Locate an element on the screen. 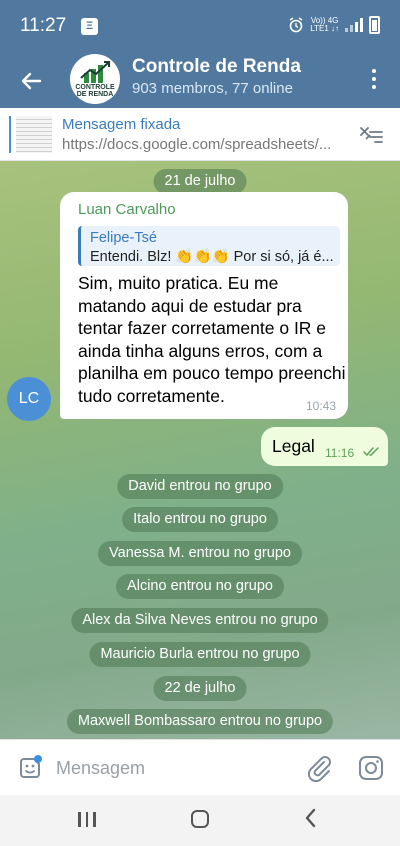  pinned-accent-line is located at coordinates (10, 134).